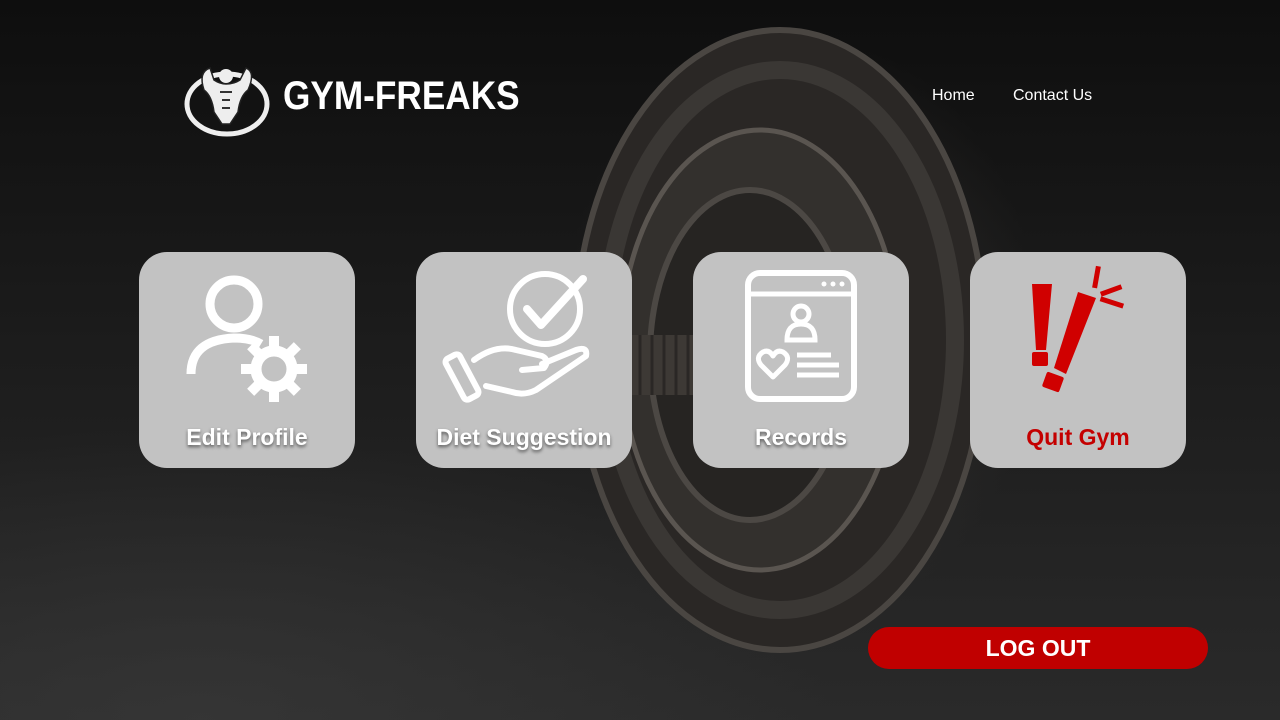  What do you see at coordinates (246, 338) in the screenshot?
I see `user-settings-icon` at bounding box center [246, 338].